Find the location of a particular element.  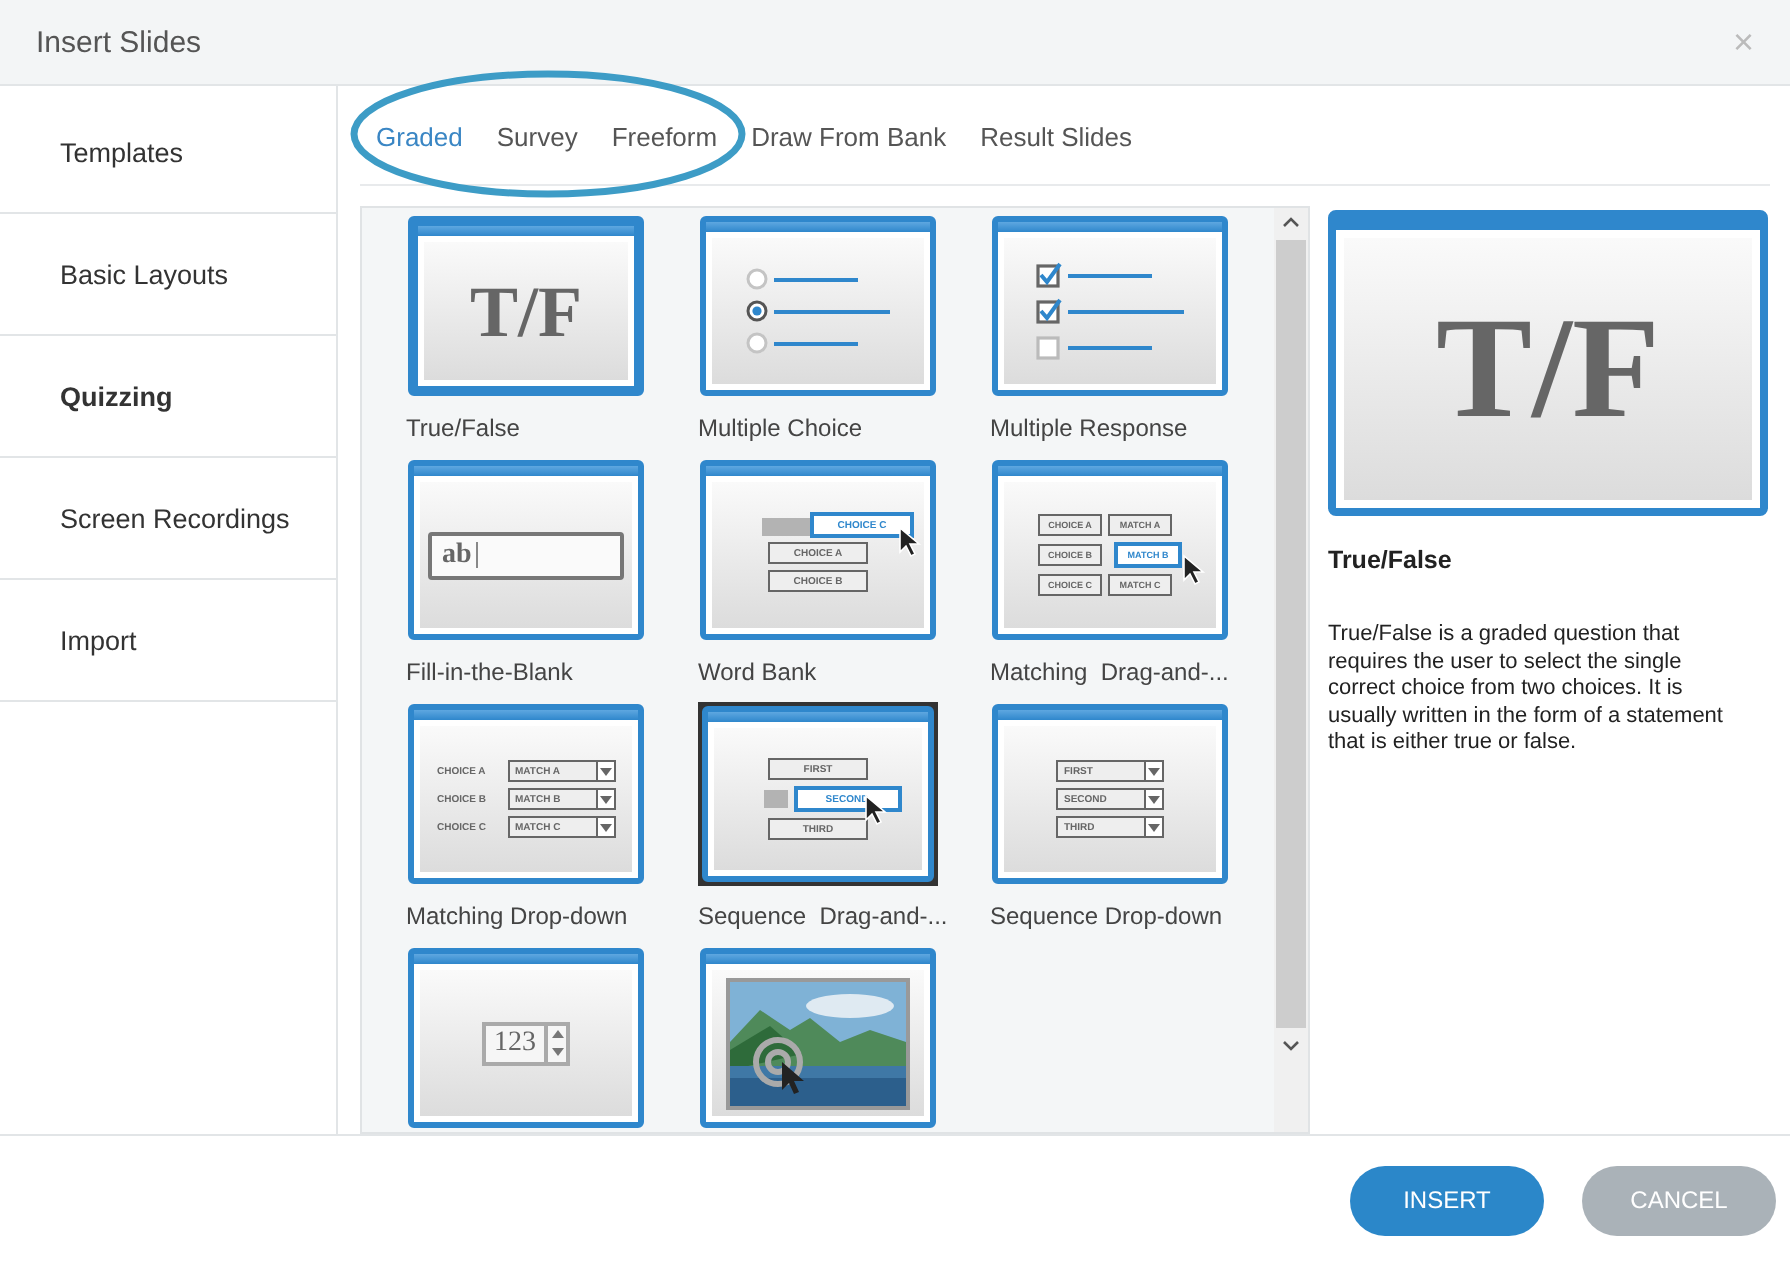

sidebar-item: Quizzing is located at coordinates (168, 397).